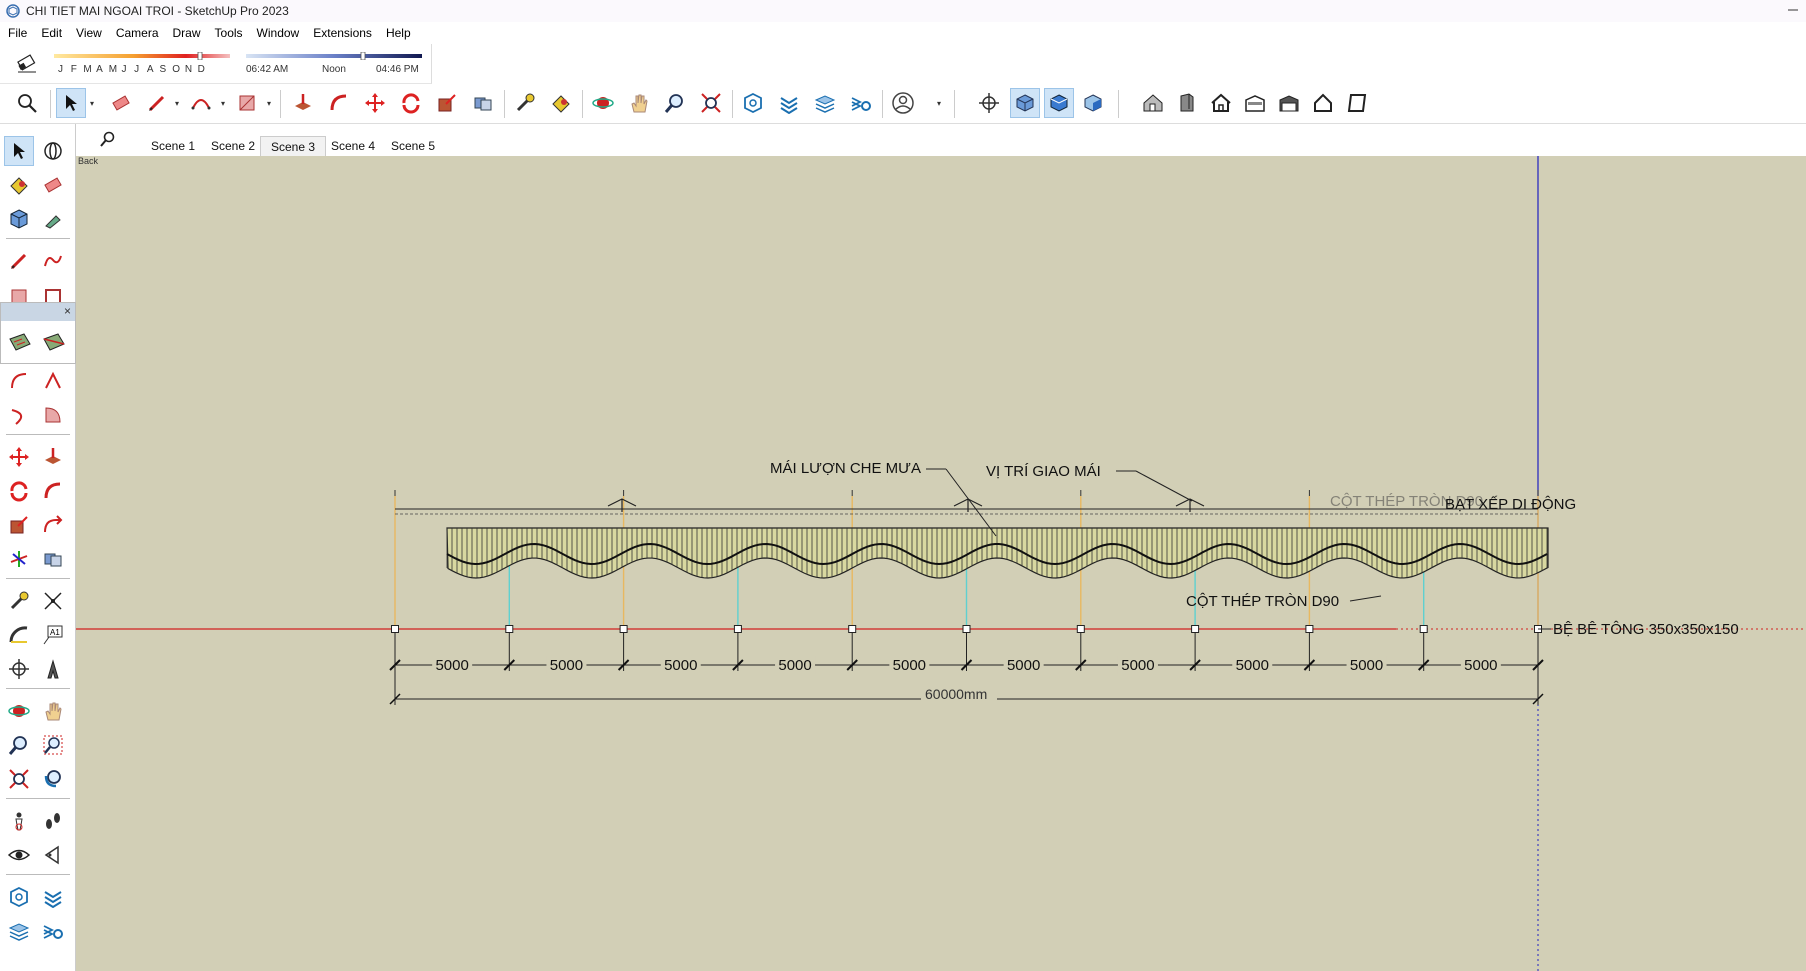 This screenshot has height=971, width=1806. What do you see at coordinates (639, 103) in the screenshot?
I see `pan-button` at bounding box center [639, 103].